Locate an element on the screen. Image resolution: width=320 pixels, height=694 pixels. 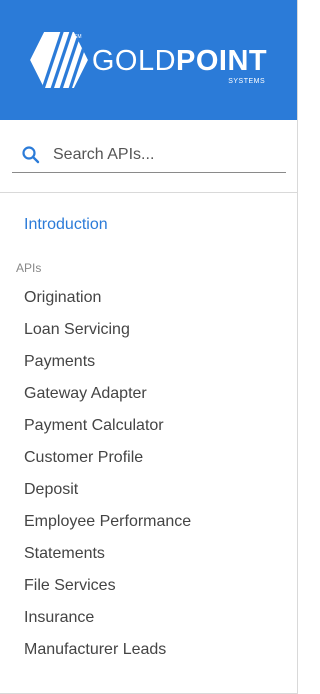
brand-name-bold: POINT is located at coordinates (222, 60).